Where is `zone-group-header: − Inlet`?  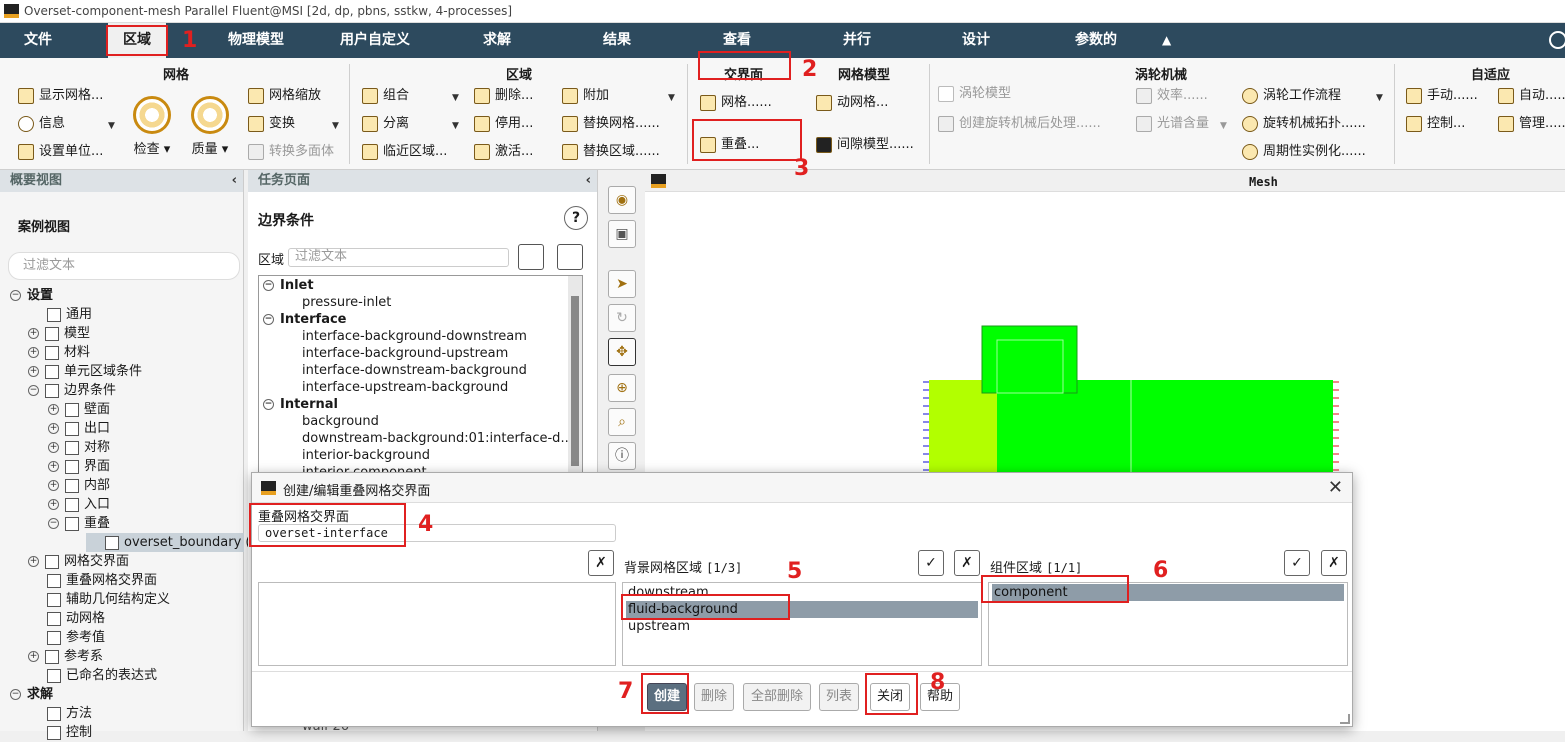 zone-group-header: − Inlet is located at coordinates (288, 285).